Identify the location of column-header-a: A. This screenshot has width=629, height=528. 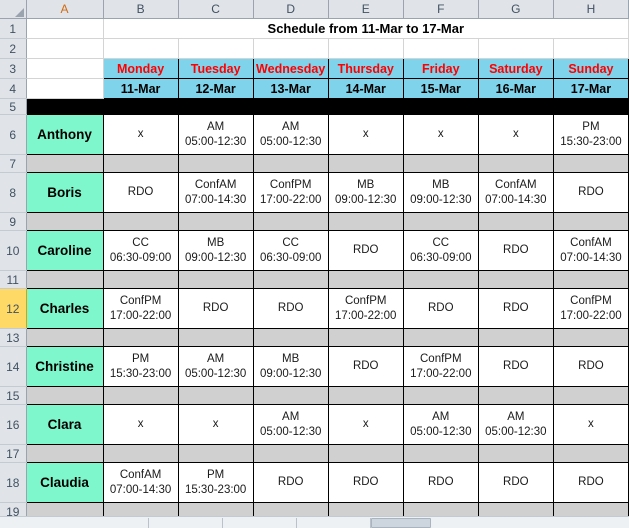
(65, 9).